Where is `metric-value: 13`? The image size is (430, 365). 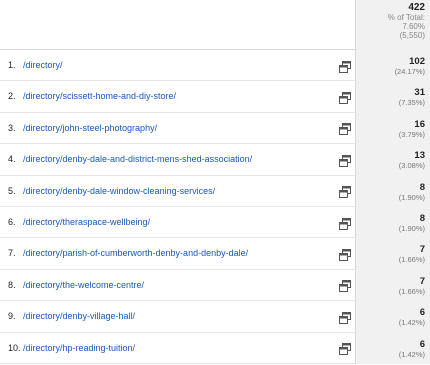 metric-value: 13 is located at coordinates (419, 156).